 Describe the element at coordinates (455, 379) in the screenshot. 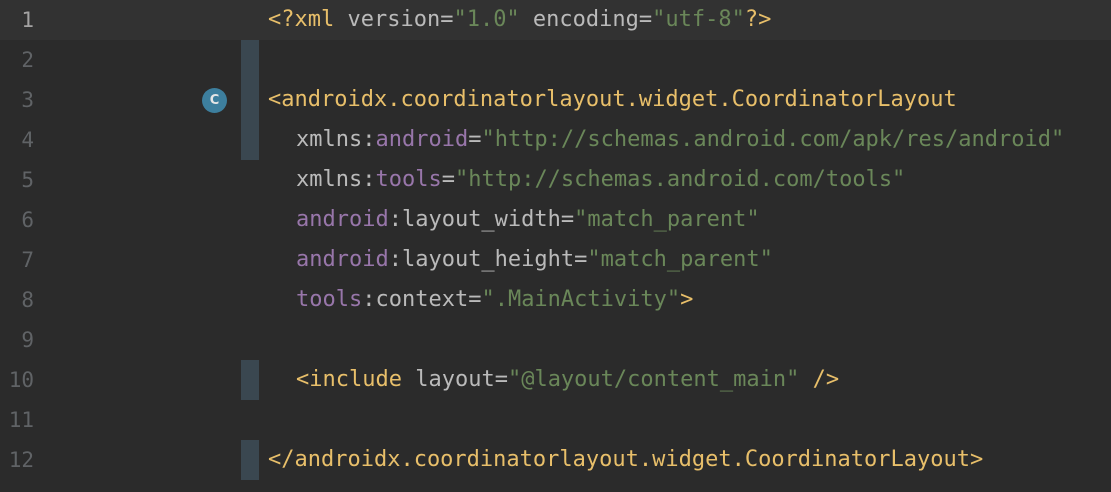

I see `xml-attribute: layout` at that location.